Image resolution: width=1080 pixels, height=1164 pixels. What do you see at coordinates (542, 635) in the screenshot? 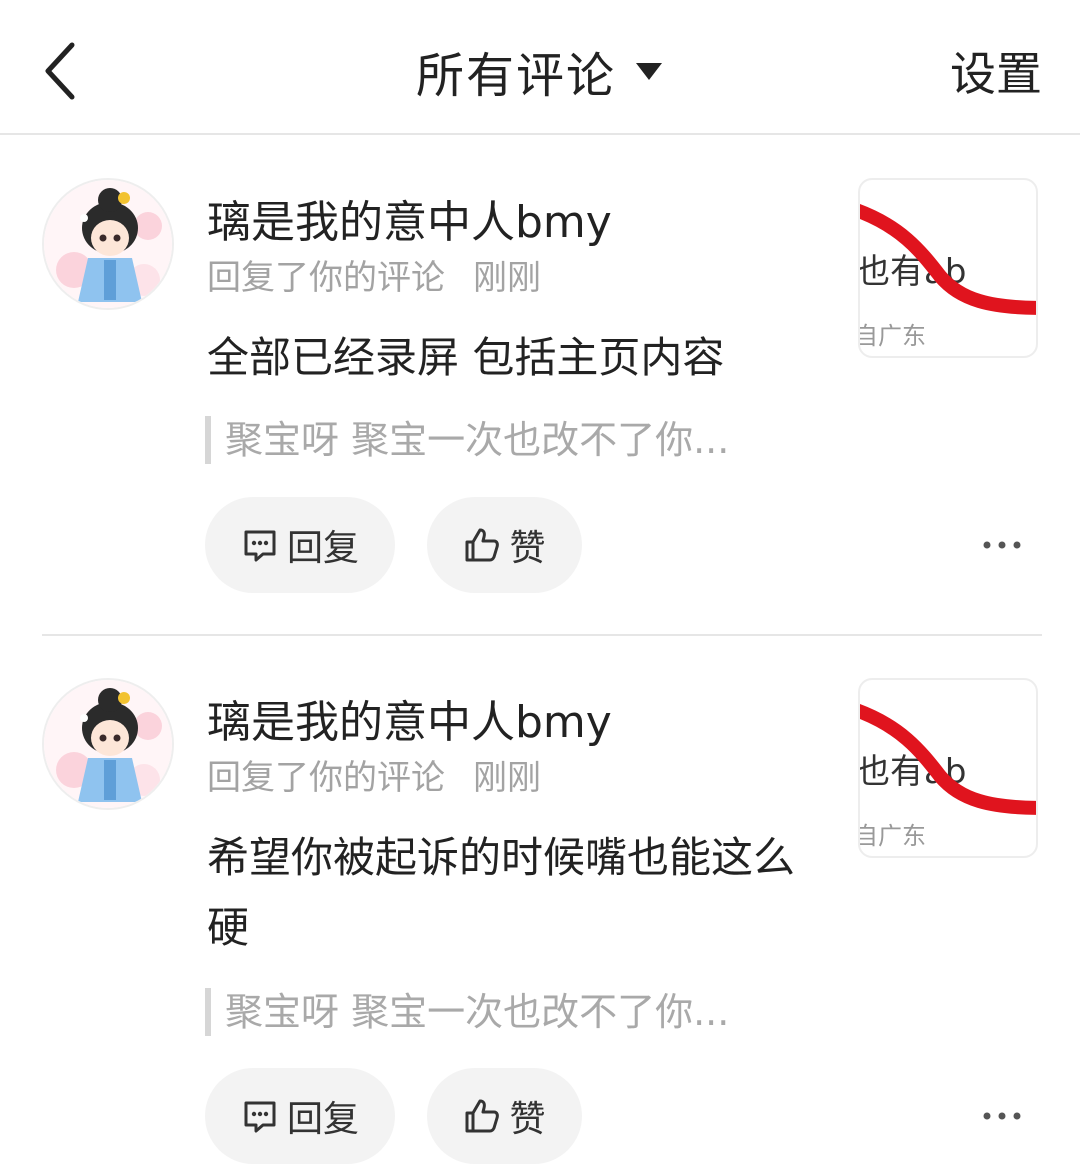
I see `comment-divider` at bounding box center [542, 635].